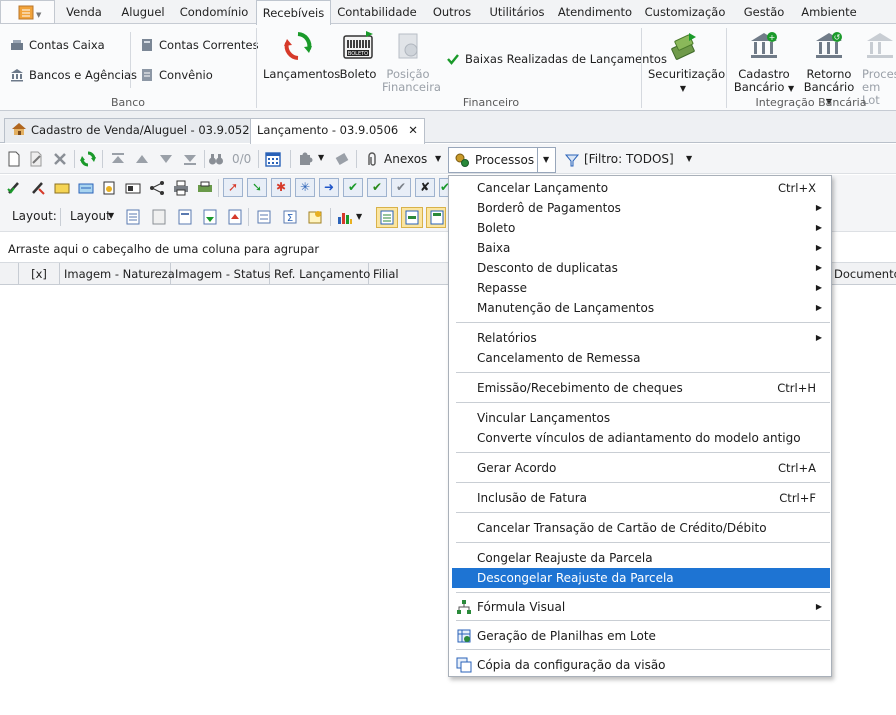 The width and height of the screenshot is (896, 715). I want to click on layout-list-icon, so click(185, 217).